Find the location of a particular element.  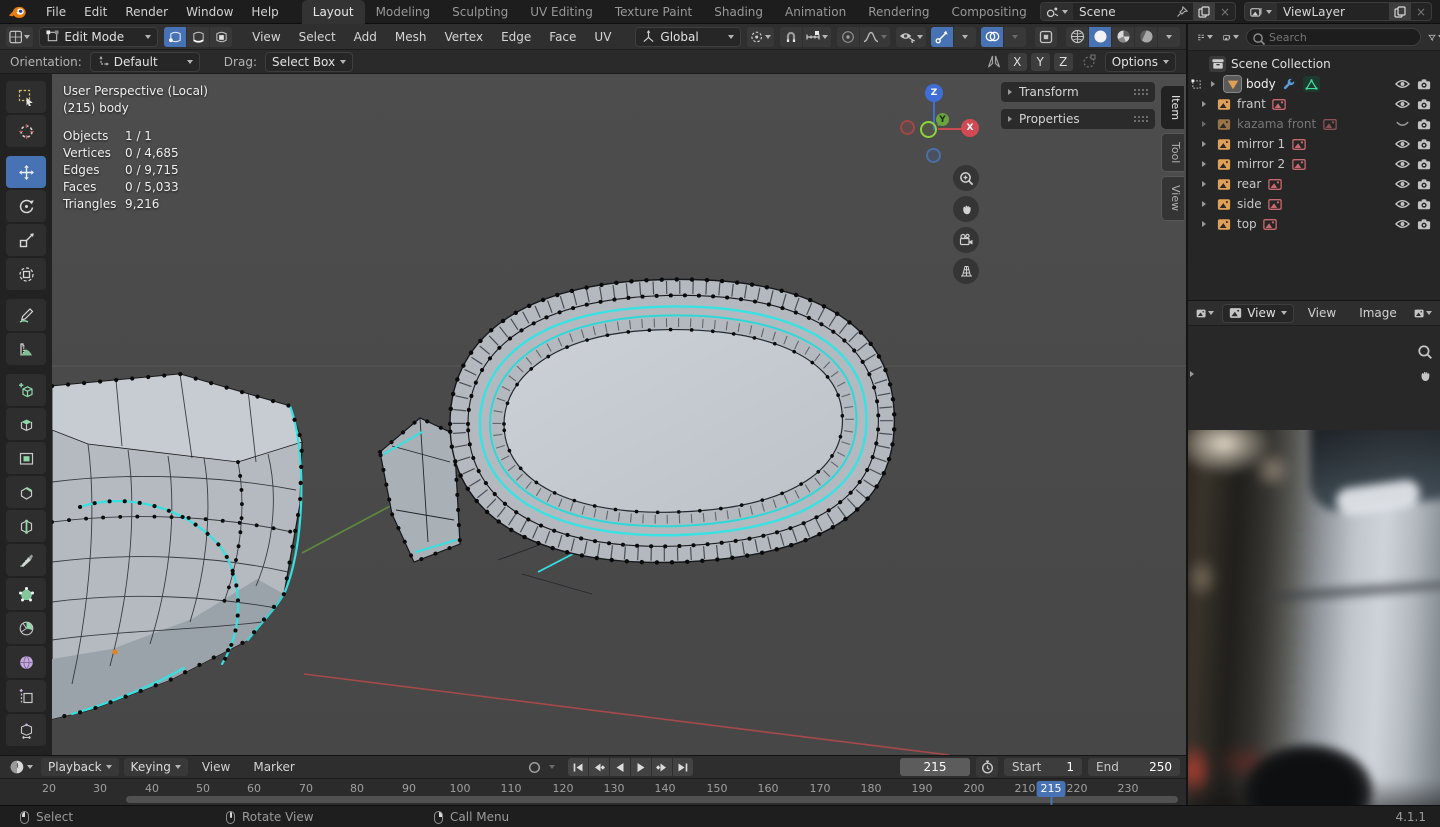

image-editor-type-button is located at coordinates (1205, 313).